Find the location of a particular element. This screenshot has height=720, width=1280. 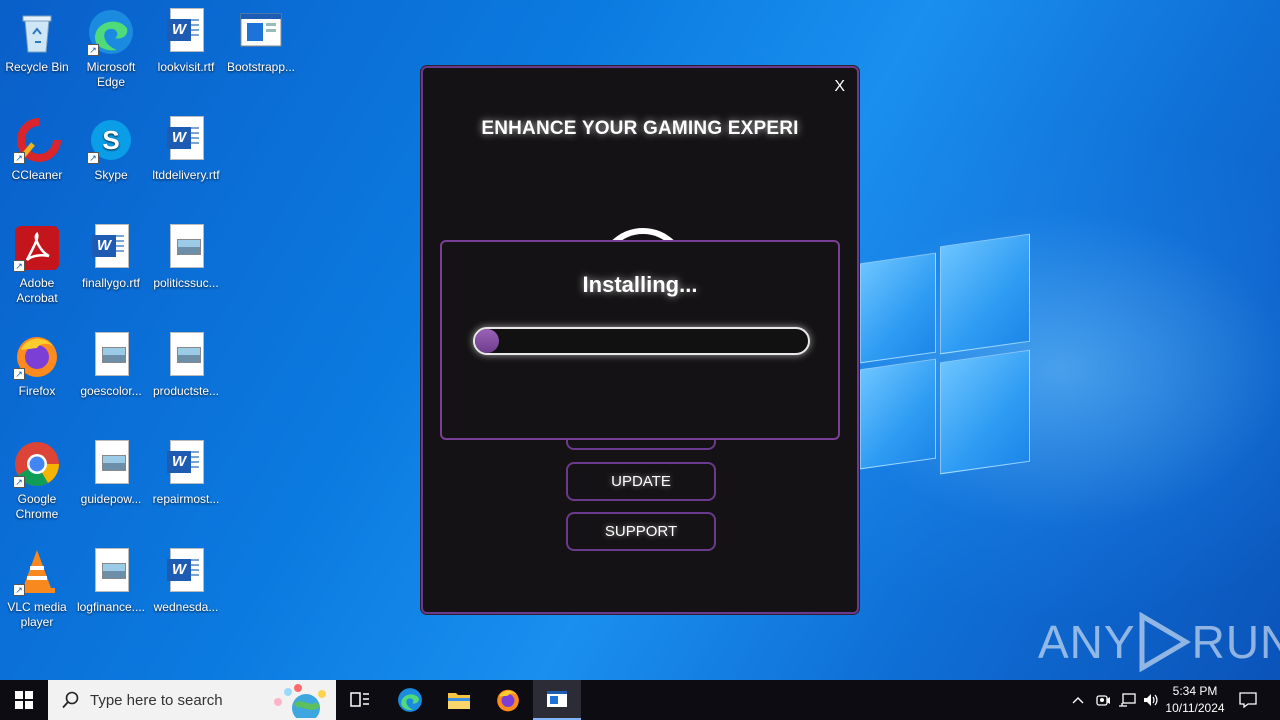

search-placeholder: Type here to search is located at coordinates (156, 700).